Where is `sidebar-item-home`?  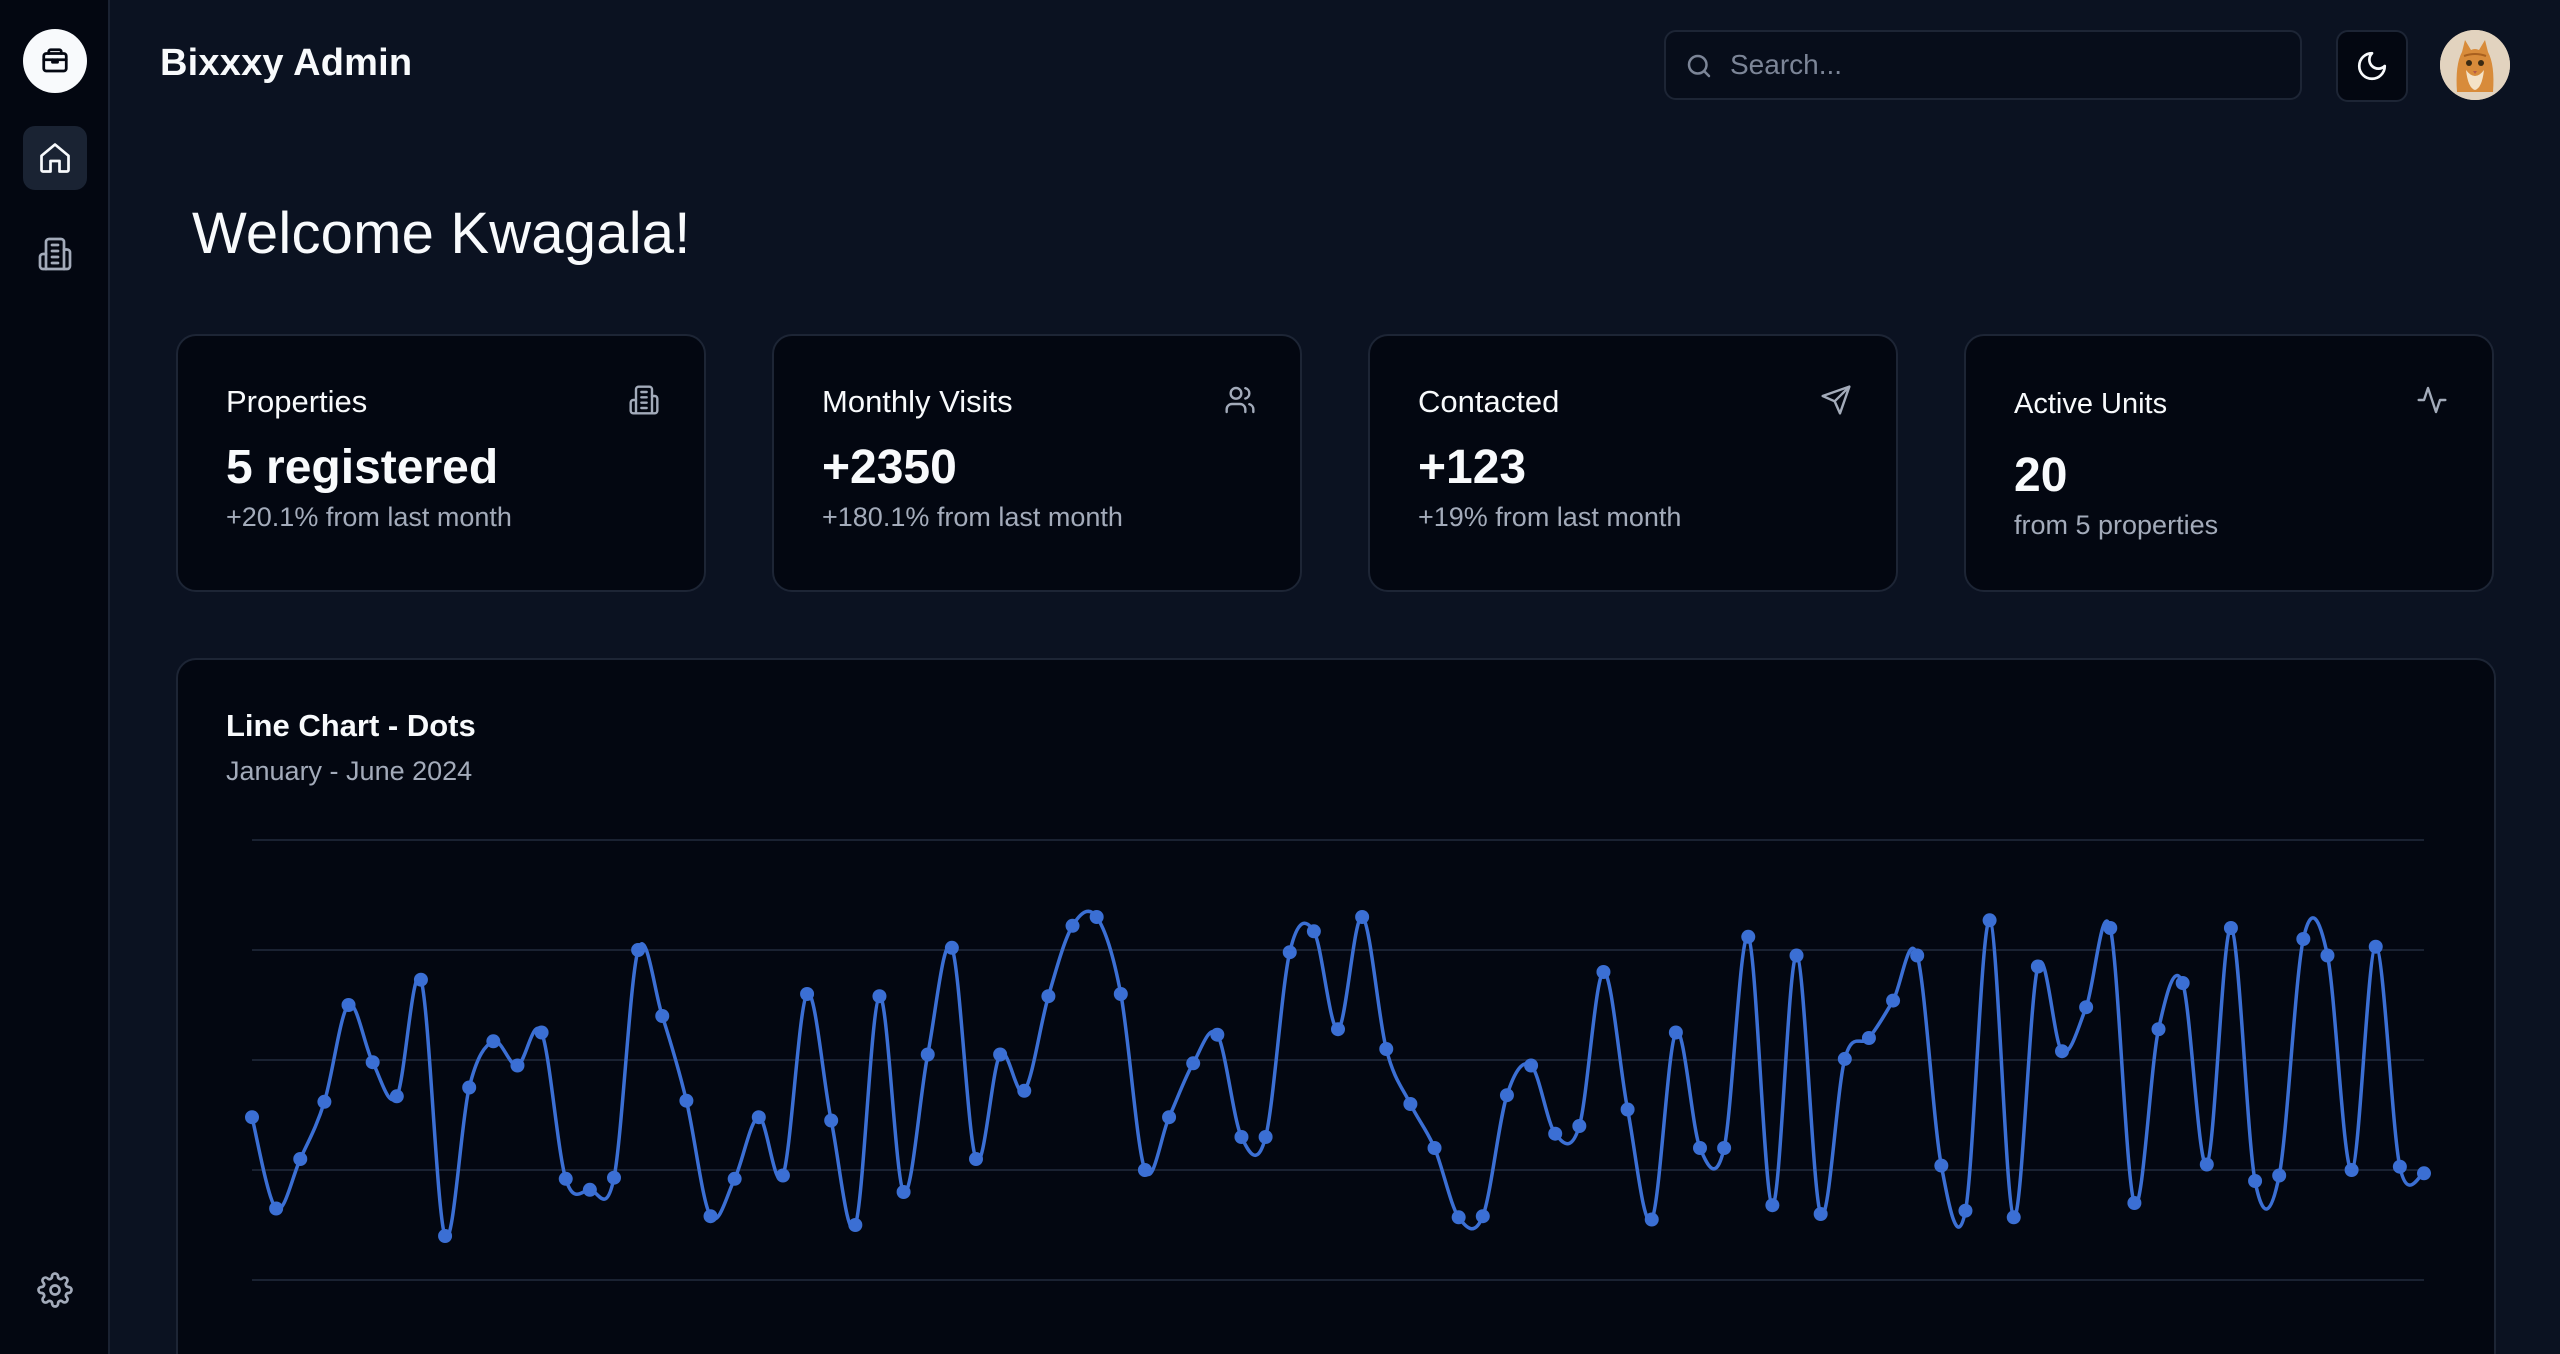
sidebar-item-home is located at coordinates (55, 158).